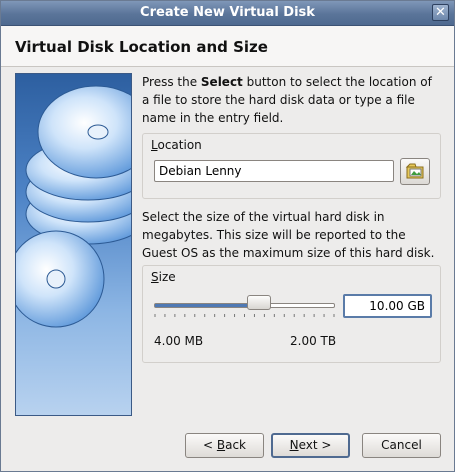 The width and height of the screenshot is (455, 472). Describe the element at coordinates (207, 305) in the screenshot. I see `size-slider-fill` at that location.